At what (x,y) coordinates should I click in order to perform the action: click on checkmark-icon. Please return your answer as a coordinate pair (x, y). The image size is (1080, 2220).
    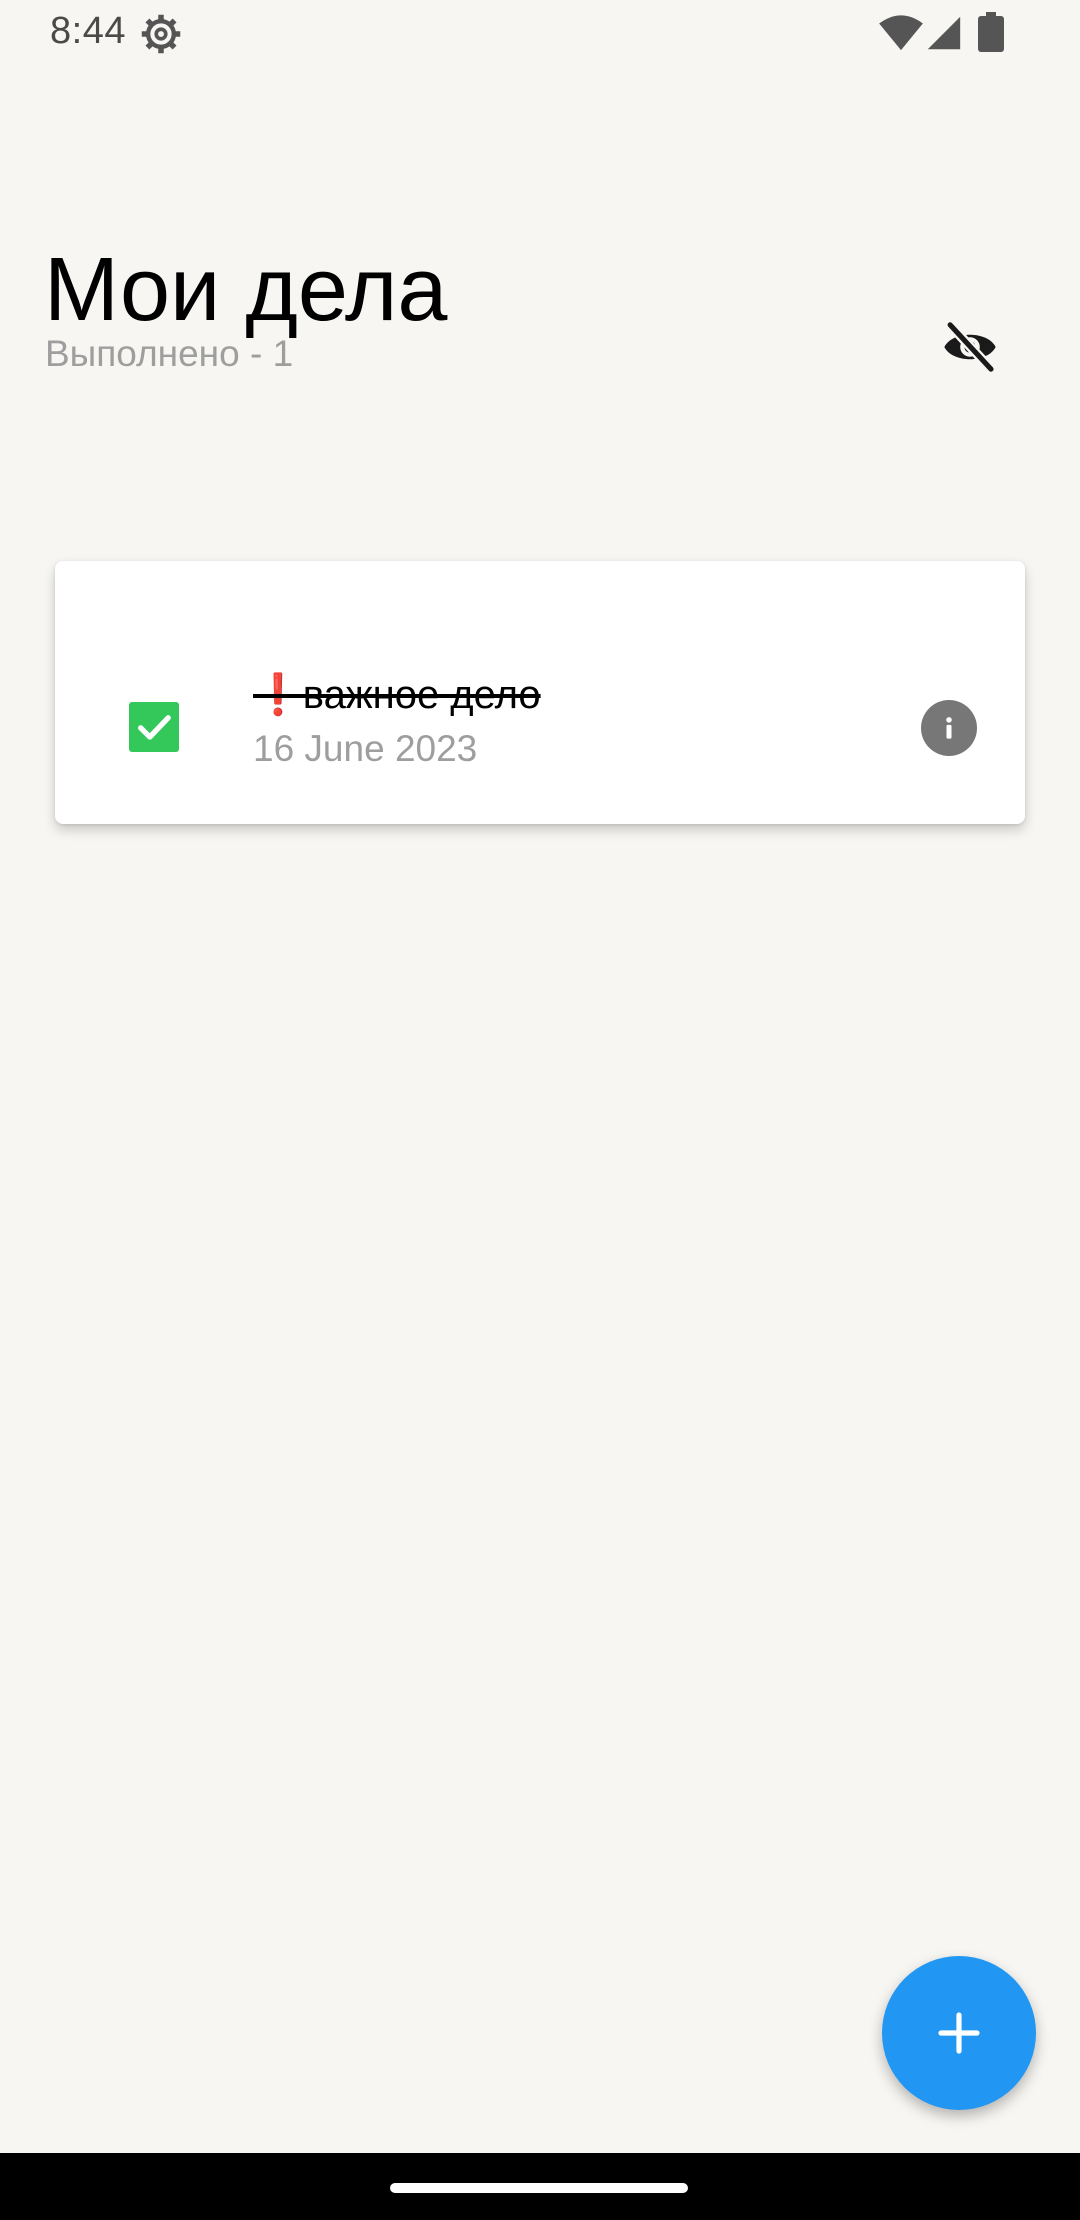
    Looking at the image, I should click on (154, 727).